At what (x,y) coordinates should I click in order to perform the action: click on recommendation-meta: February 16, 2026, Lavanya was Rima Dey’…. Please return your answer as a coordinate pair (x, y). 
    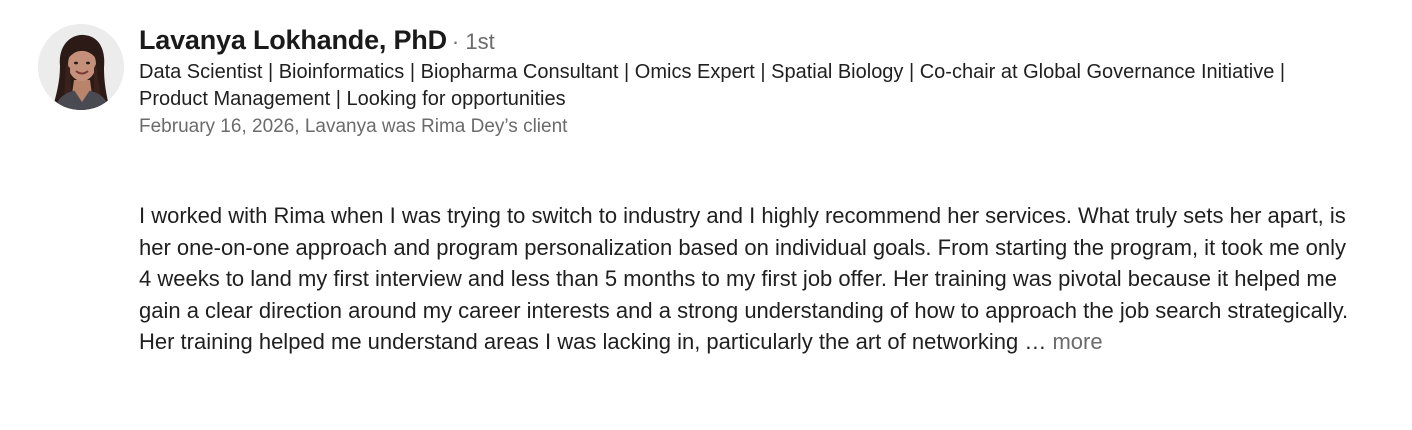
    Looking at the image, I should click on (353, 126).